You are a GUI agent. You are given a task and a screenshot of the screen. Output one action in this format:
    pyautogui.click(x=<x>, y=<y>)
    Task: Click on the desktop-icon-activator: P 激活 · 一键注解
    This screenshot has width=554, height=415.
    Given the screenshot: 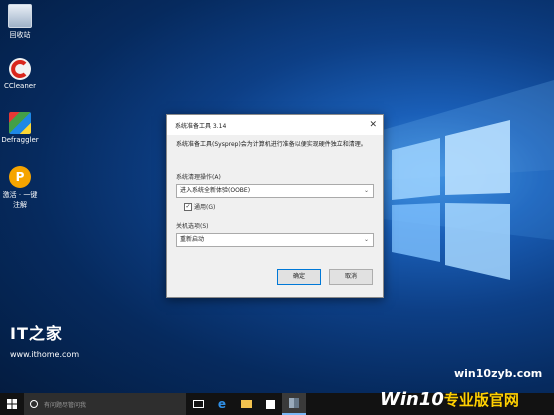 What is the action you would take?
    pyautogui.click(x=20, y=188)
    